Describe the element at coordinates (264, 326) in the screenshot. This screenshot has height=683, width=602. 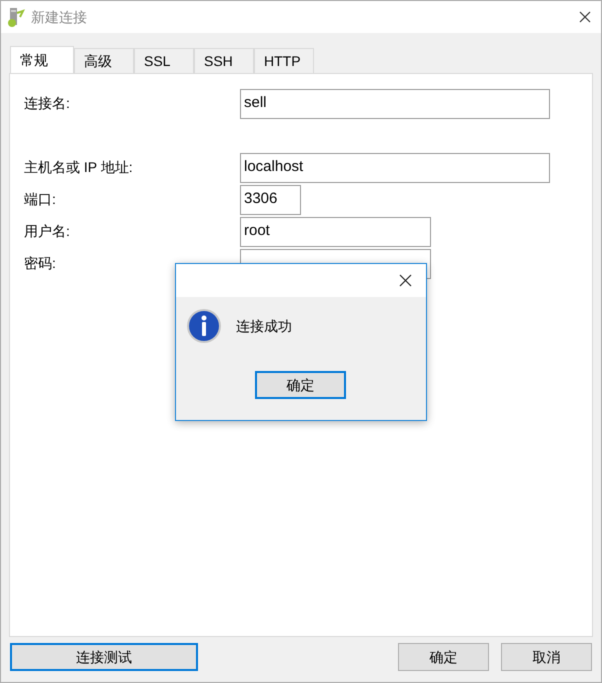
I see `message-text: 连接成功` at that location.